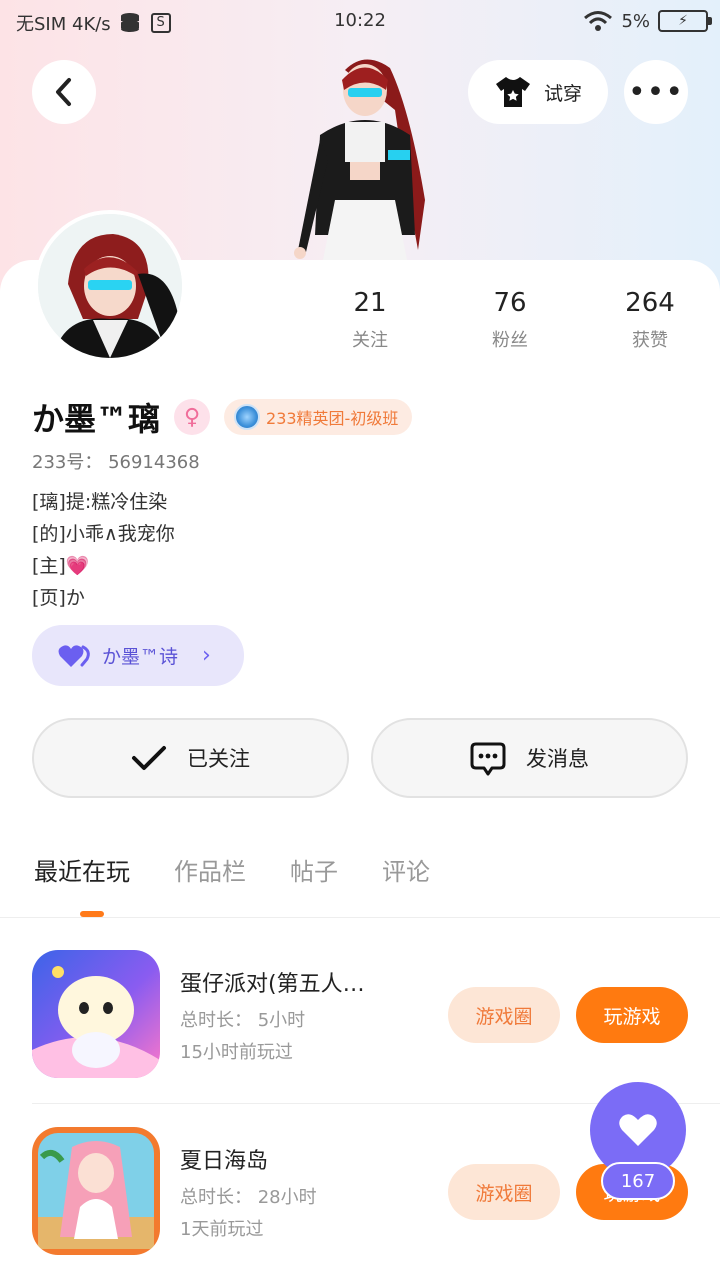 The height and width of the screenshot is (1280, 720). What do you see at coordinates (100, 502) in the screenshot?
I see `bio-line: [璃]提:糕冷住染` at bounding box center [100, 502].